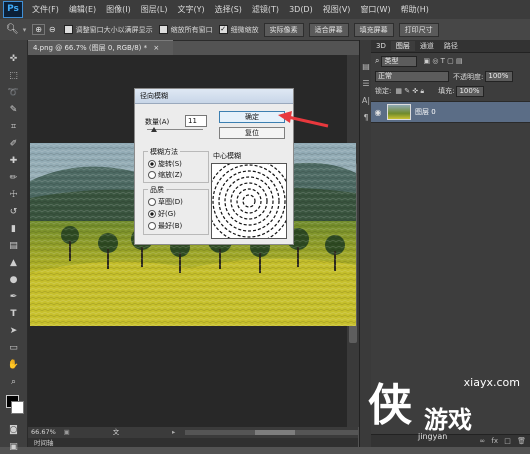 The width and height of the screenshot is (530, 454). I want to click on quality-draft-option: 草图(D), so click(165, 202).